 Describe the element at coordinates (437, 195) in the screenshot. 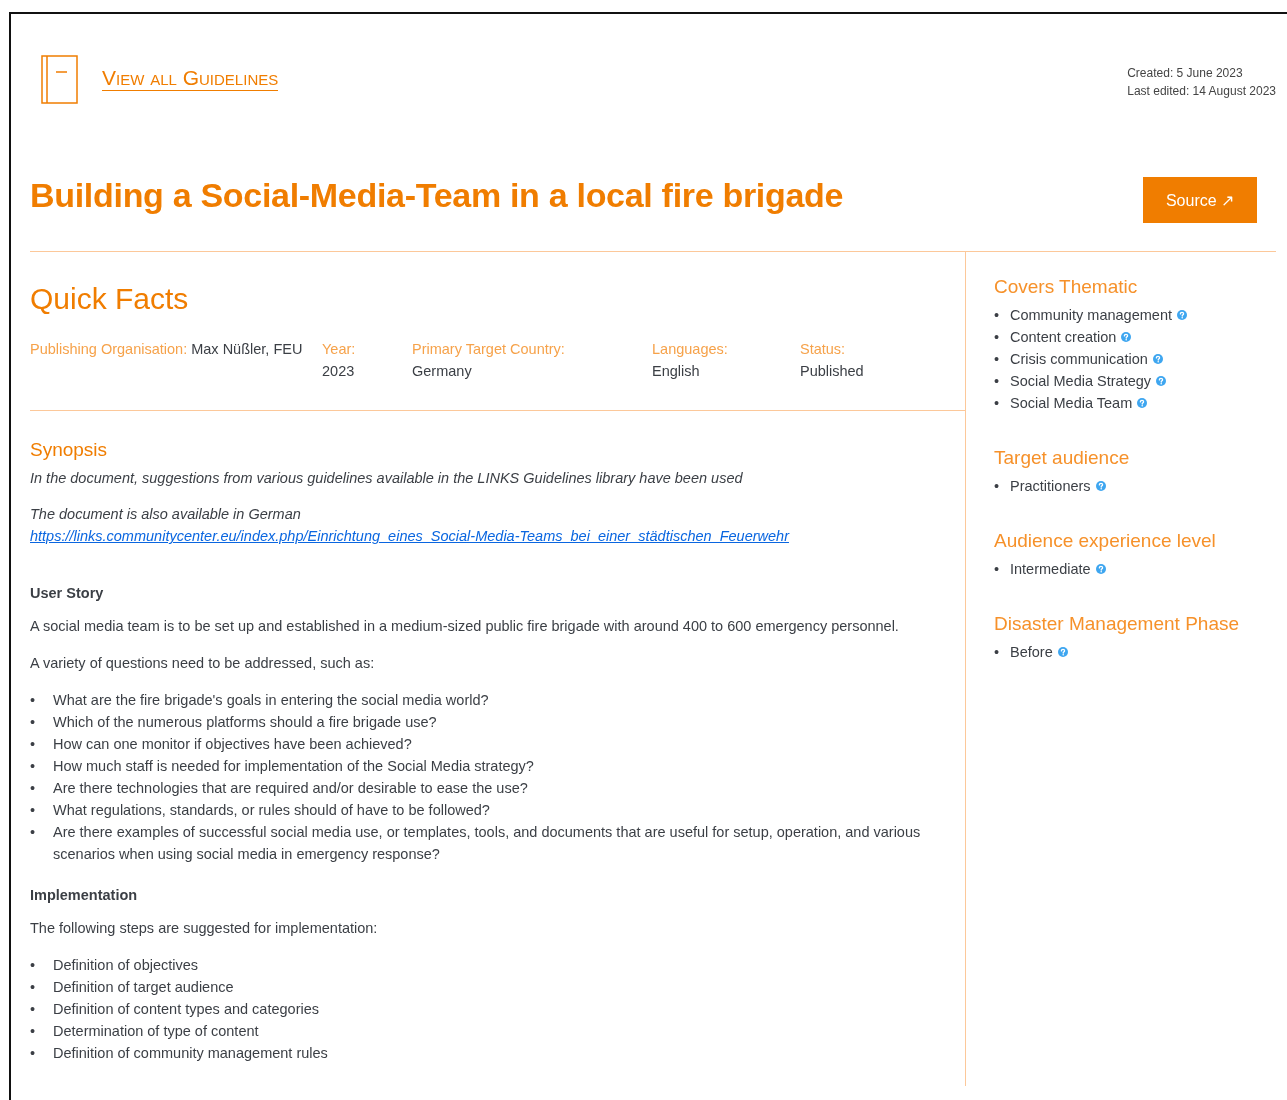

I see `page-title: Building a Social-Media-Team in a local fire brigade` at that location.